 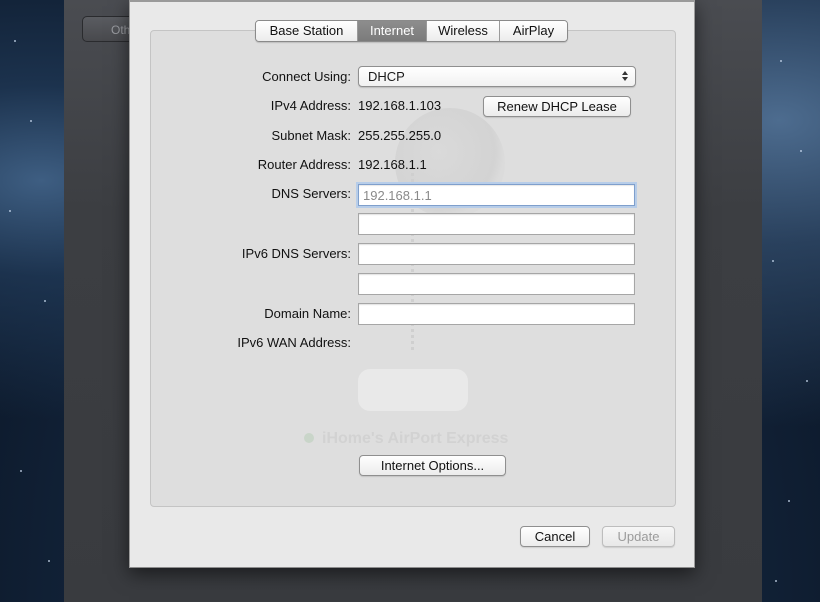 I want to click on connect-using-label: Connect Using:, so click(x=306, y=76).